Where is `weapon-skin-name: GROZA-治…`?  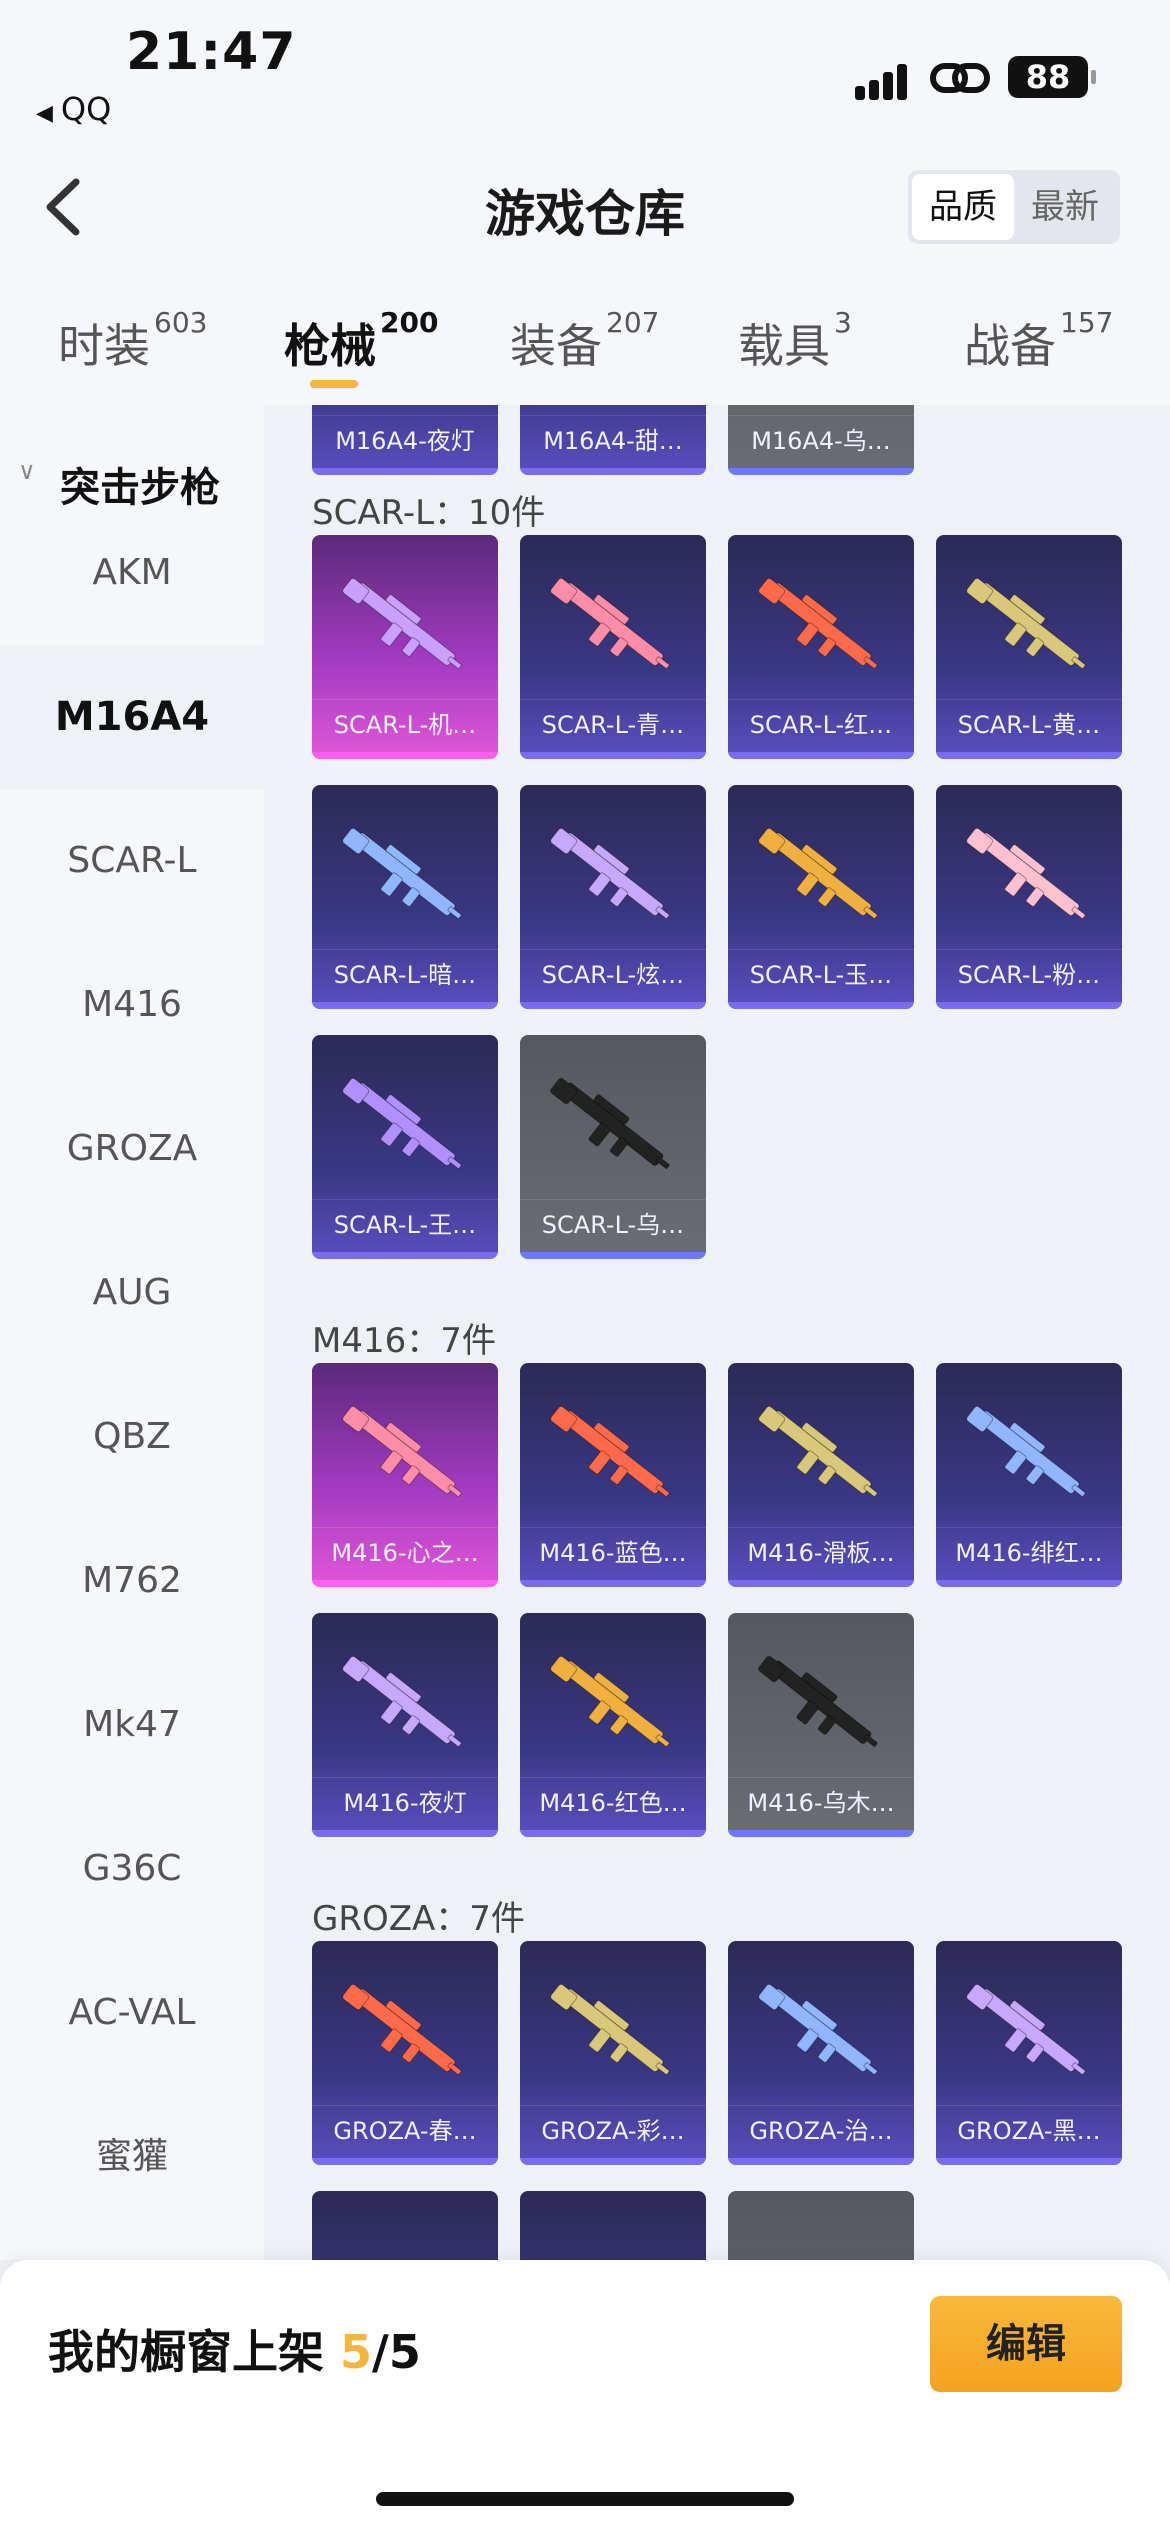
weapon-skin-name: GROZA-治… is located at coordinates (821, 2130).